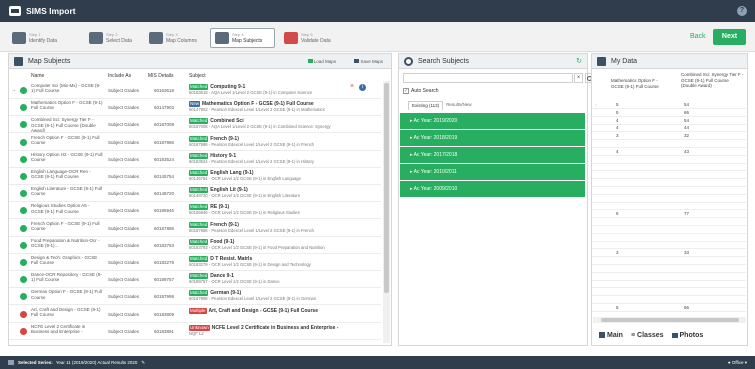  I want to click on step-map-subjects: Step 4 Map Subjects, so click(242, 38).